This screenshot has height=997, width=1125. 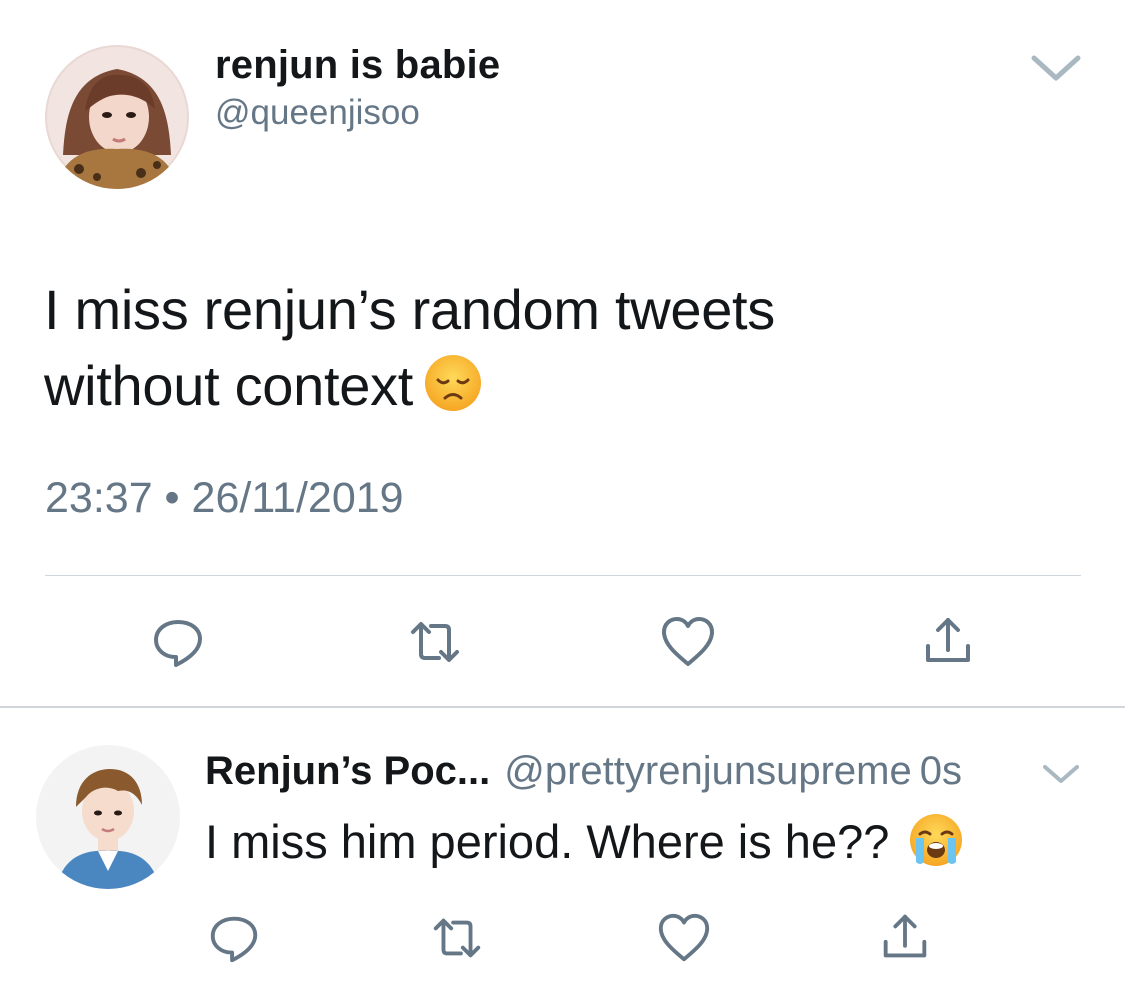 I want to click on tweet-text-line-2: without context, so click(x=229, y=385).